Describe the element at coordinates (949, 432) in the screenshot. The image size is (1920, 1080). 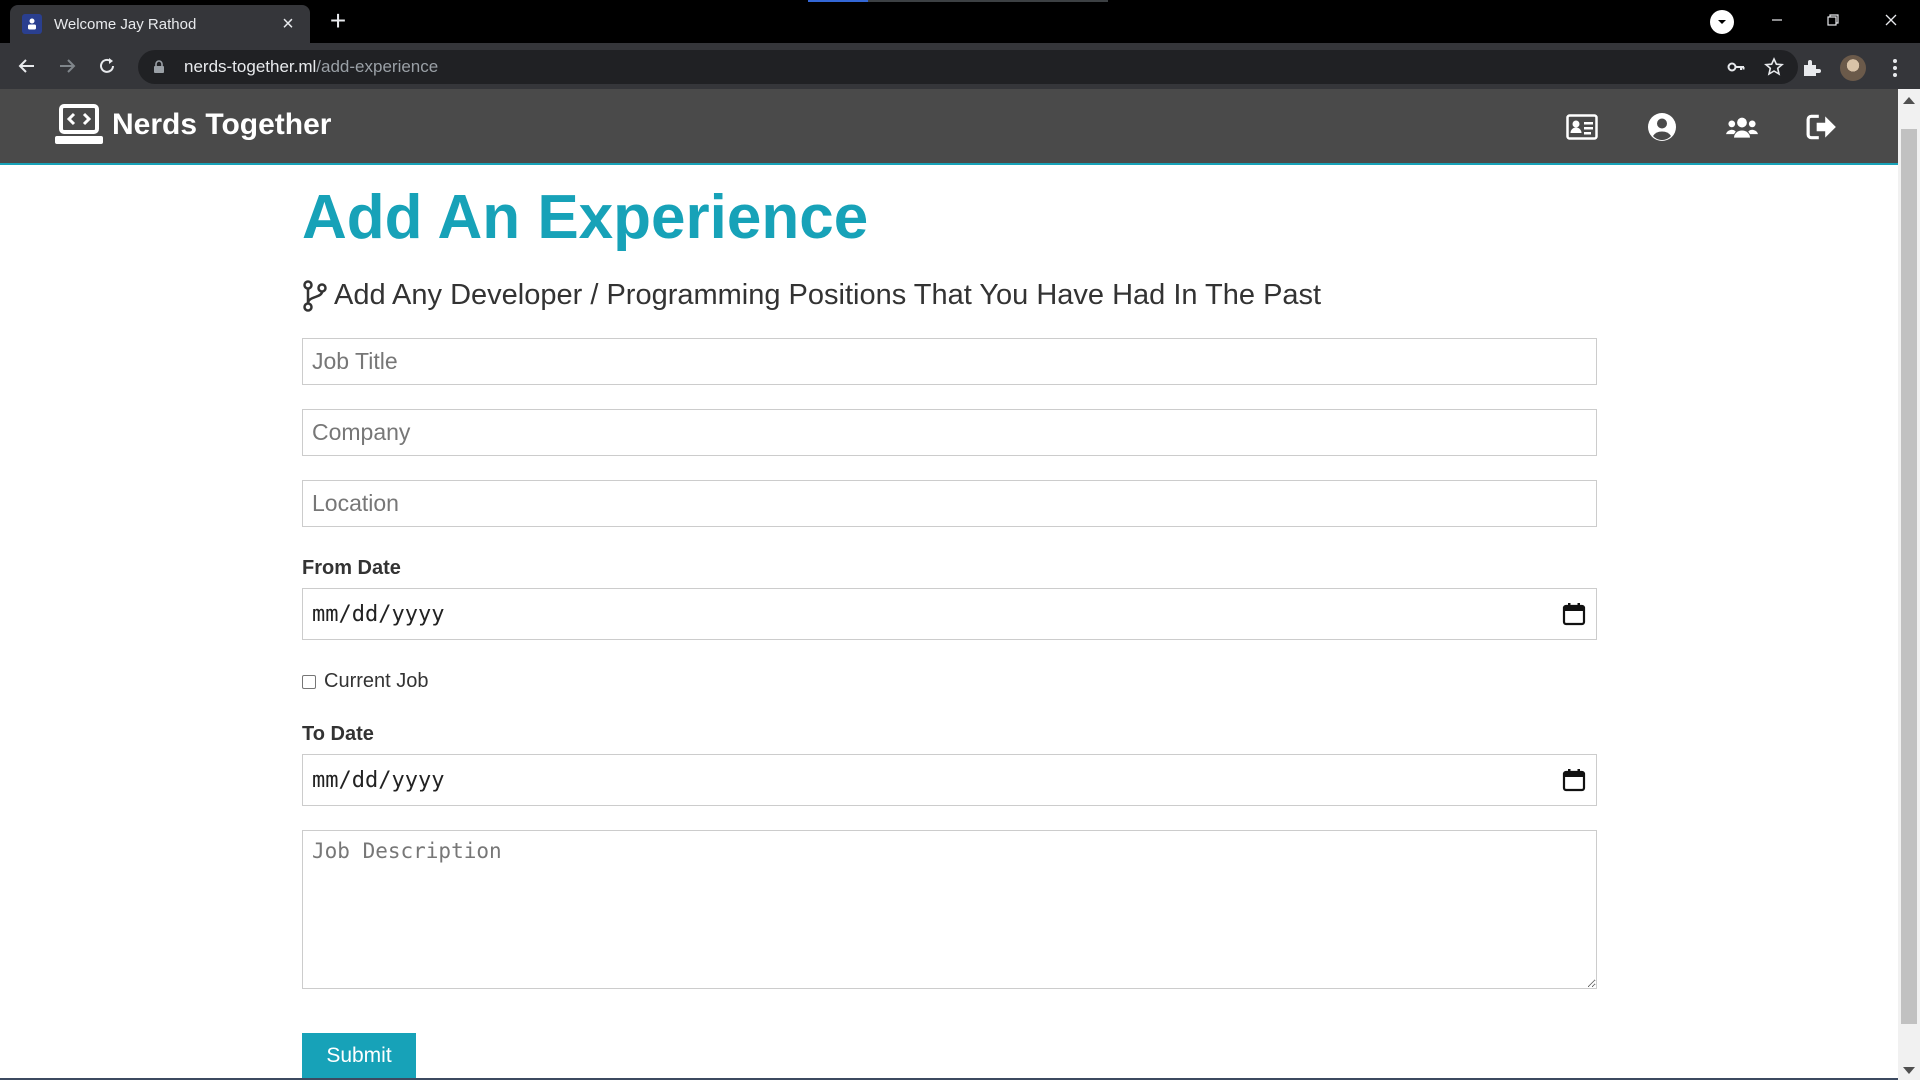
I see `company-input` at that location.